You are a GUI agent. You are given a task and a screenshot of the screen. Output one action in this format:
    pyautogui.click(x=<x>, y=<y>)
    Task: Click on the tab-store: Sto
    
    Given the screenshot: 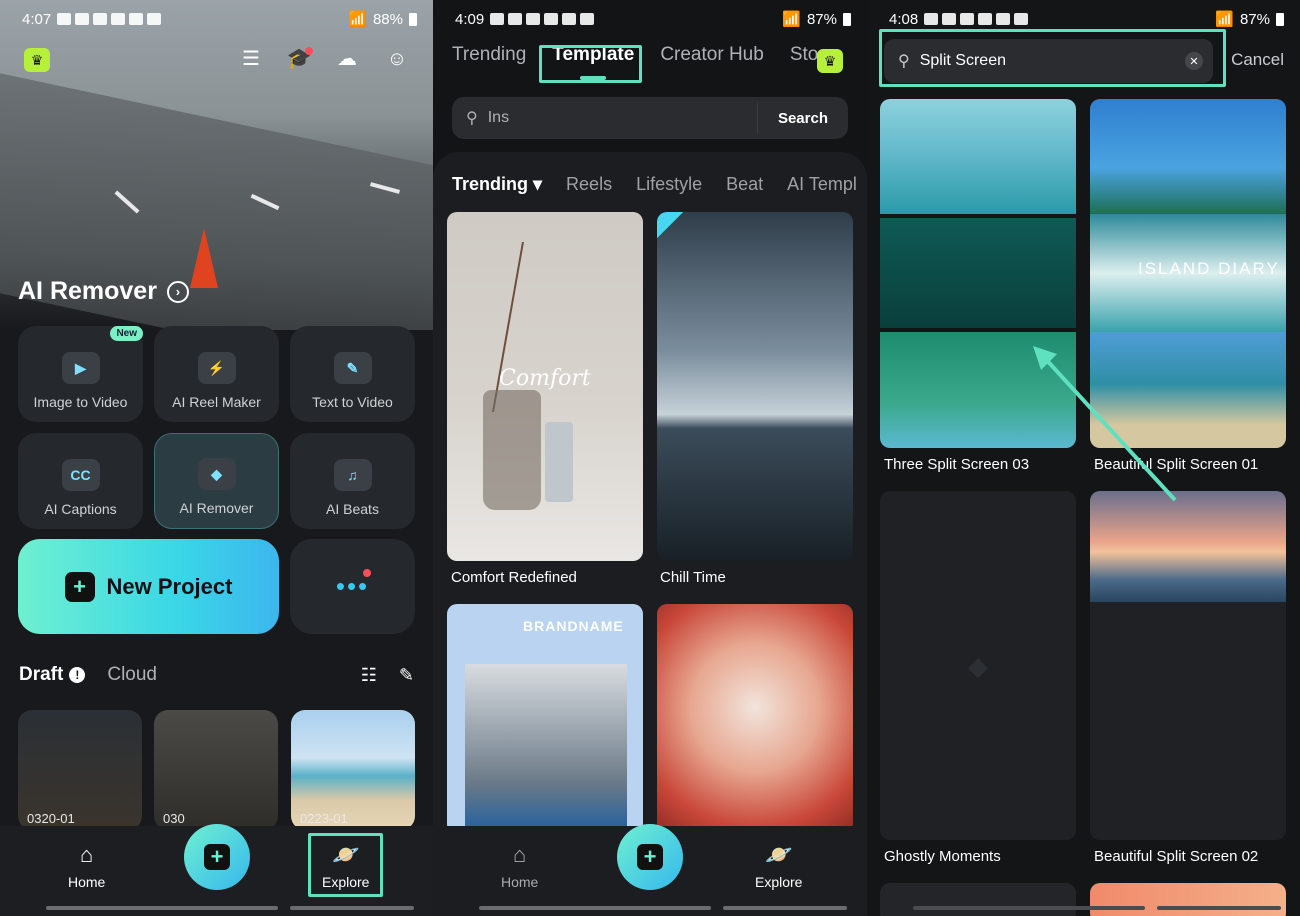 What is the action you would take?
    pyautogui.click(x=804, y=55)
    